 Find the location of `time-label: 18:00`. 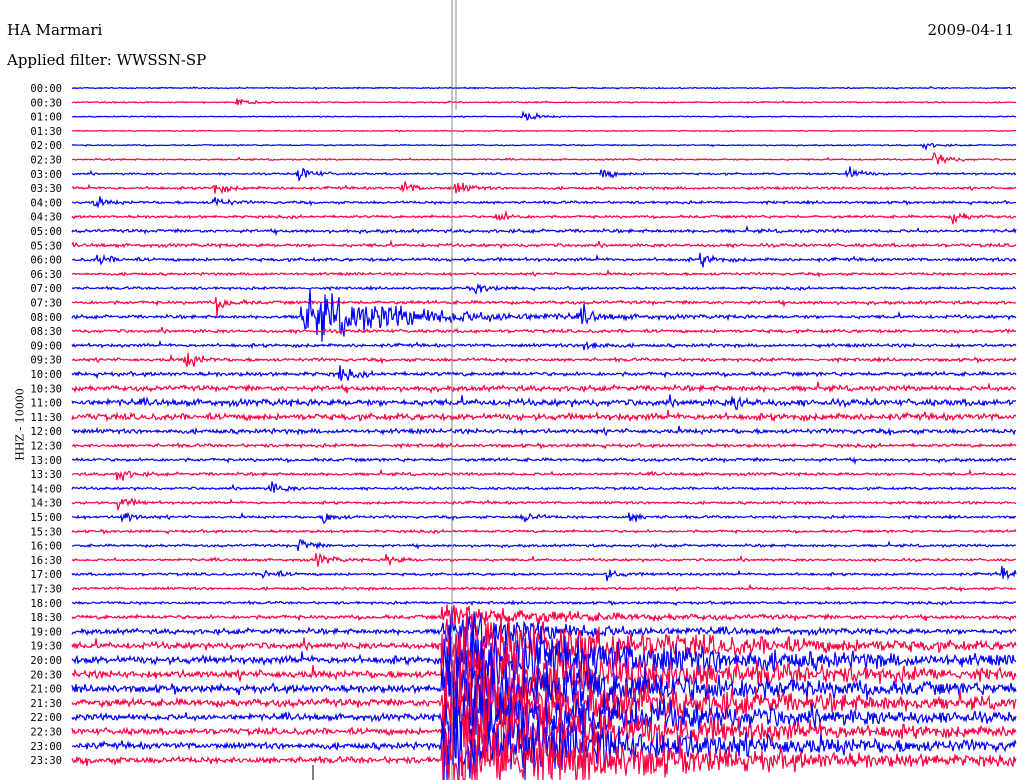

time-label: 18:00 is located at coordinates (46, 604).